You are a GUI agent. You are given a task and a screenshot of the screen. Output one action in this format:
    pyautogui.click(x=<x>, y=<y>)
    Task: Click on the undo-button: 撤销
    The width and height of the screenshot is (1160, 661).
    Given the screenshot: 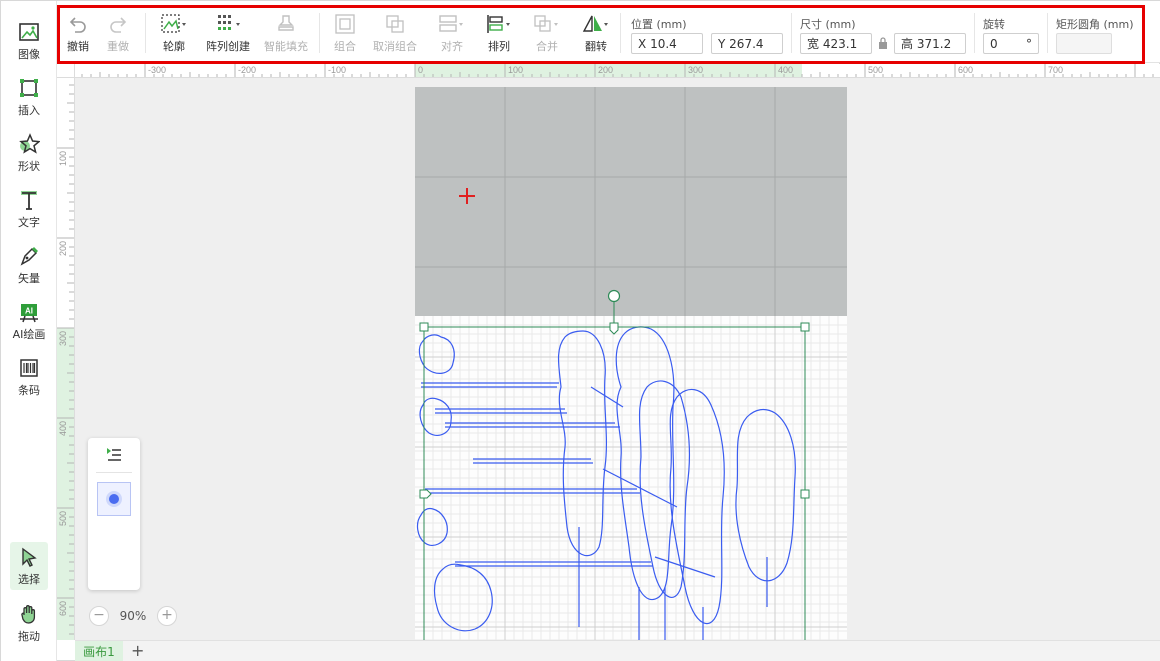 What is the action you would take?
    pyautogui.click(x=78, y=33)
    